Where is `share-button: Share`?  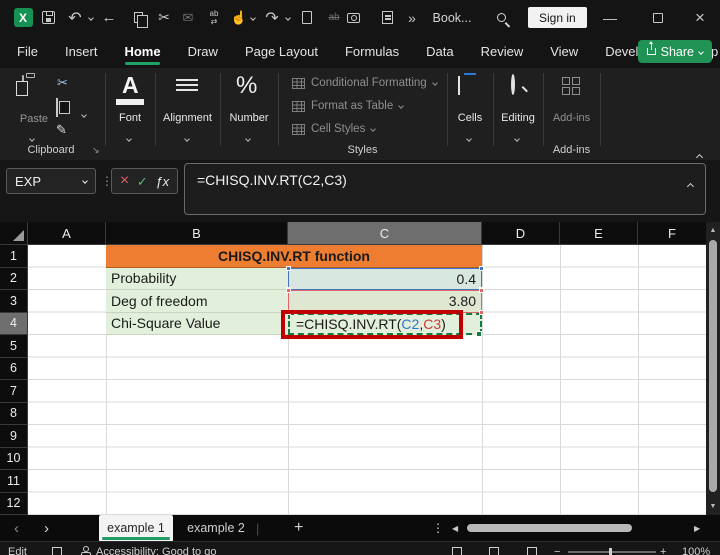 share-button: Share is located at coordinates (674, 51).